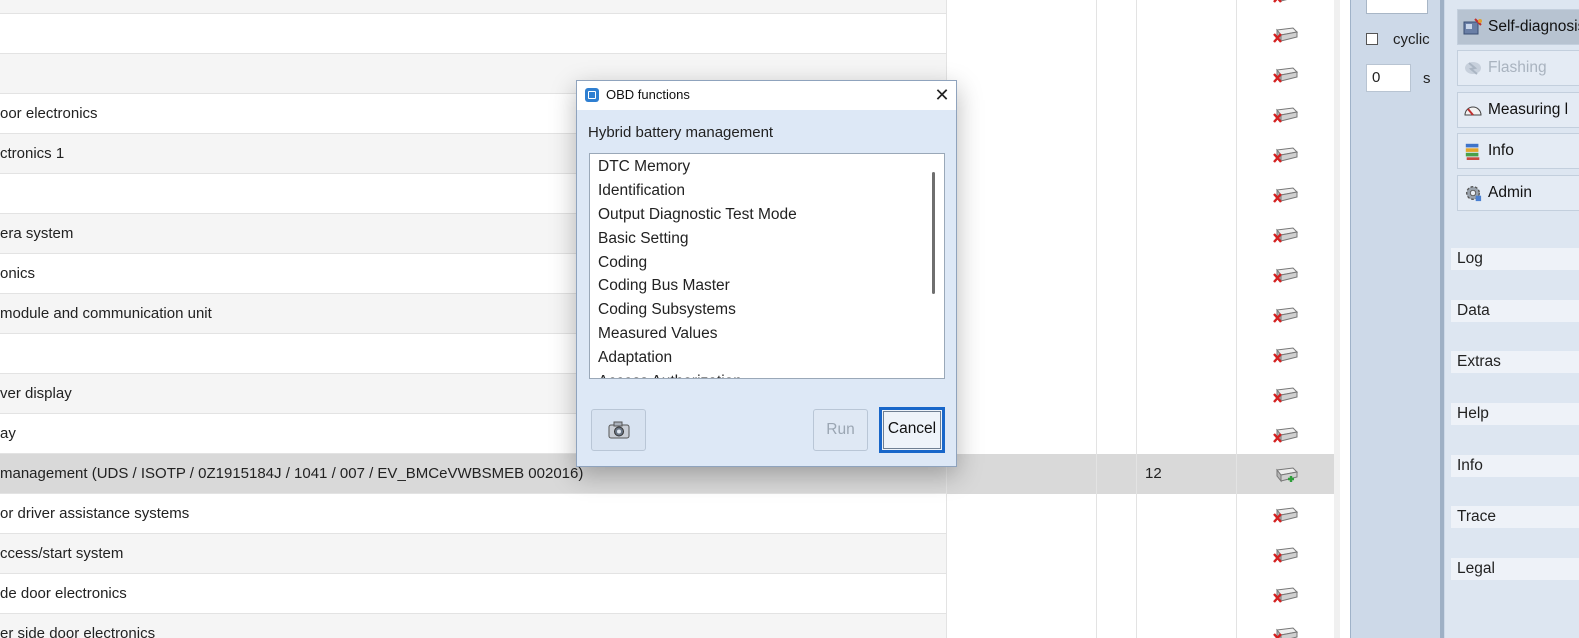 The width and height of the screenshot is (1579, 638). What do you see at coordinates (473, 34) in the screenshot?
I see `ecu-name-cell` at bounding box center [473, 34].